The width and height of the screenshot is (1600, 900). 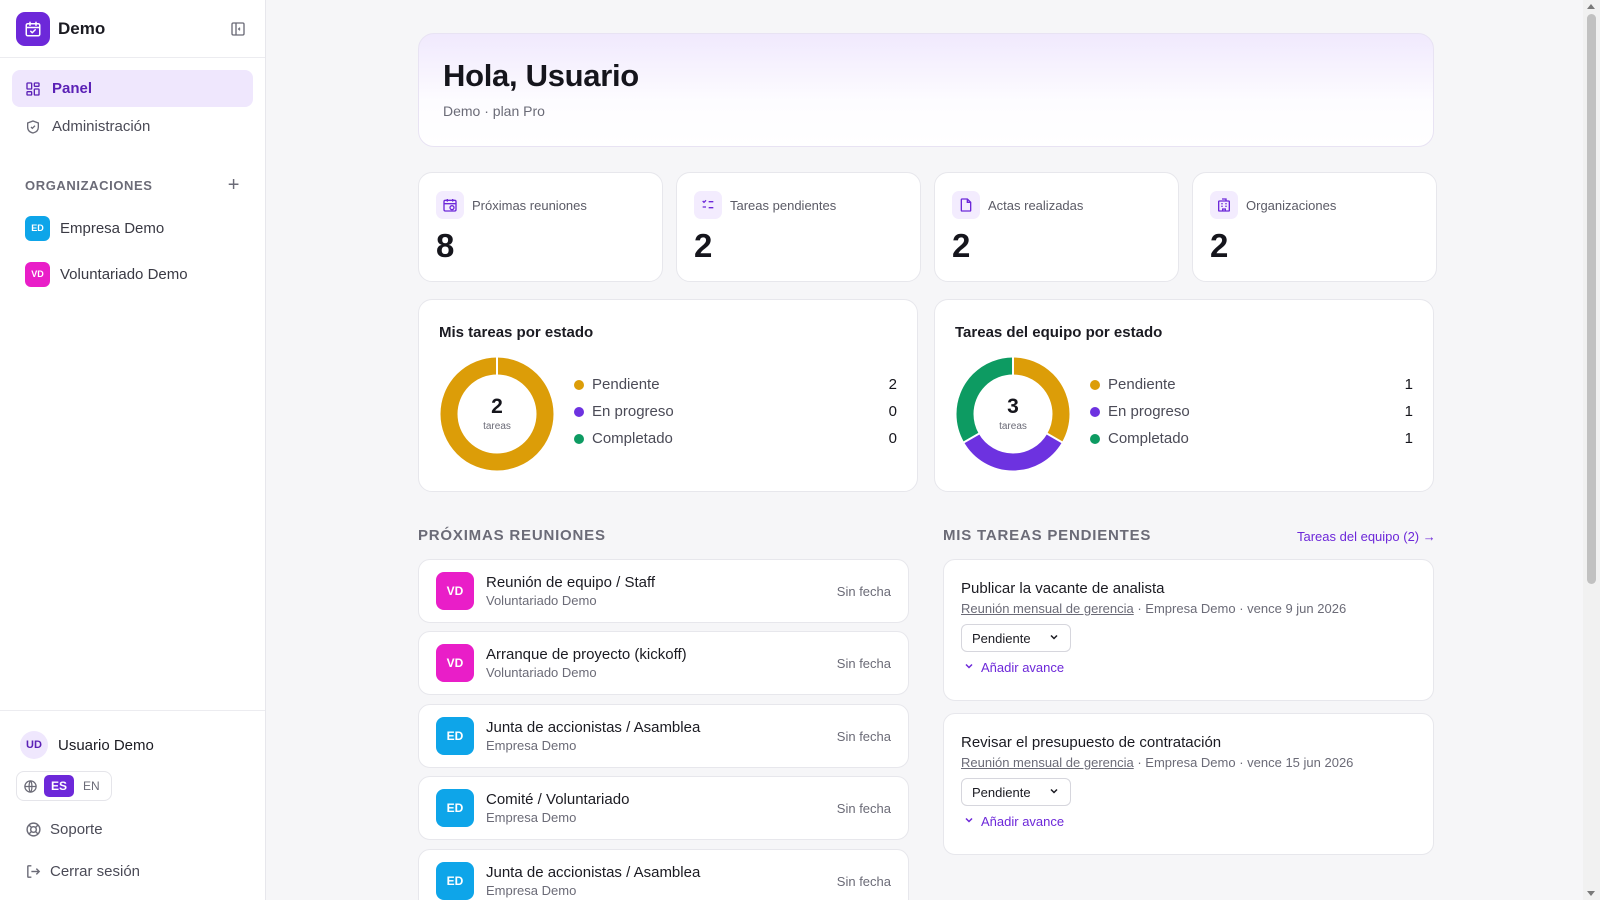 What do you see at coordinates (33, 829) in the screenshot?
I see `lifebuoy-icon` at bounding box center [33, 829].